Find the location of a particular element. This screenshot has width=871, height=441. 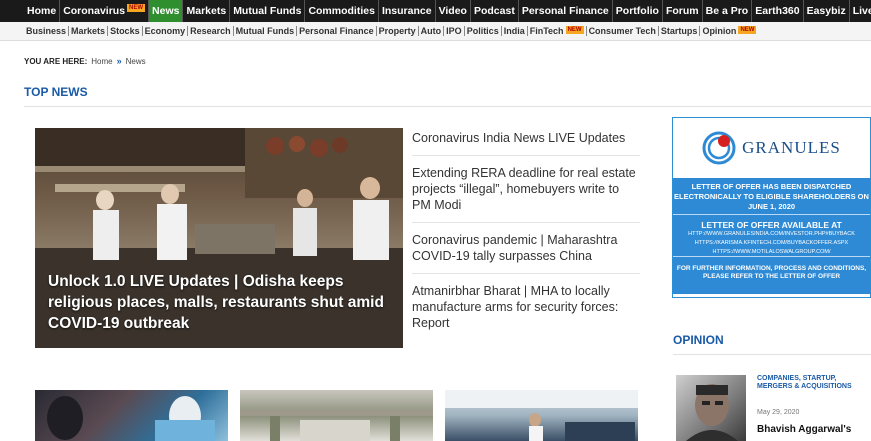

nav-item-podcast: Podcast is located at coordinates (495, 11).